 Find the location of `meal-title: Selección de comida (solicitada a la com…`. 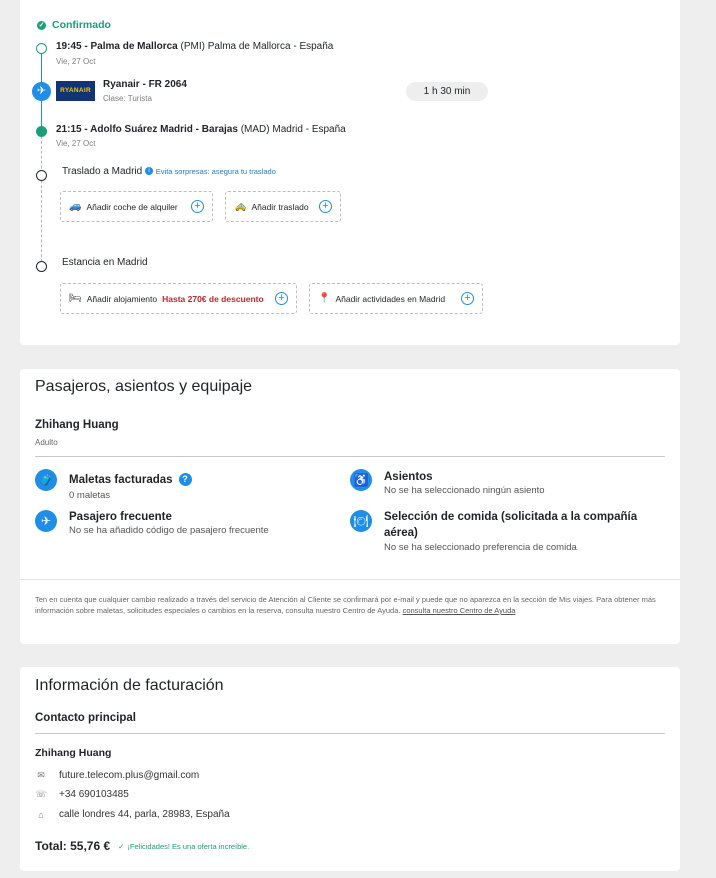

meal-title: Selección de comida (solicitada a la com… is located at coordinates (511, 525).